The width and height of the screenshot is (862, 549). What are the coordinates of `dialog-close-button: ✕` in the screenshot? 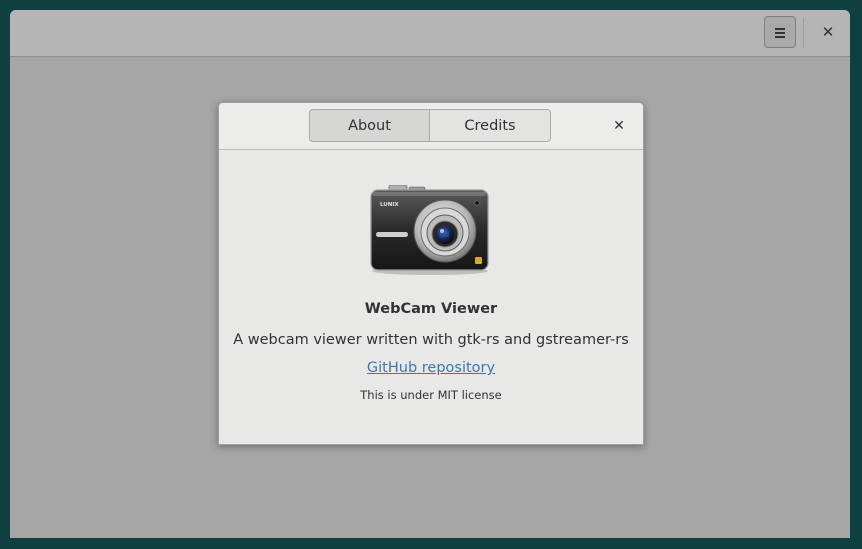 It's located at (619, 126).